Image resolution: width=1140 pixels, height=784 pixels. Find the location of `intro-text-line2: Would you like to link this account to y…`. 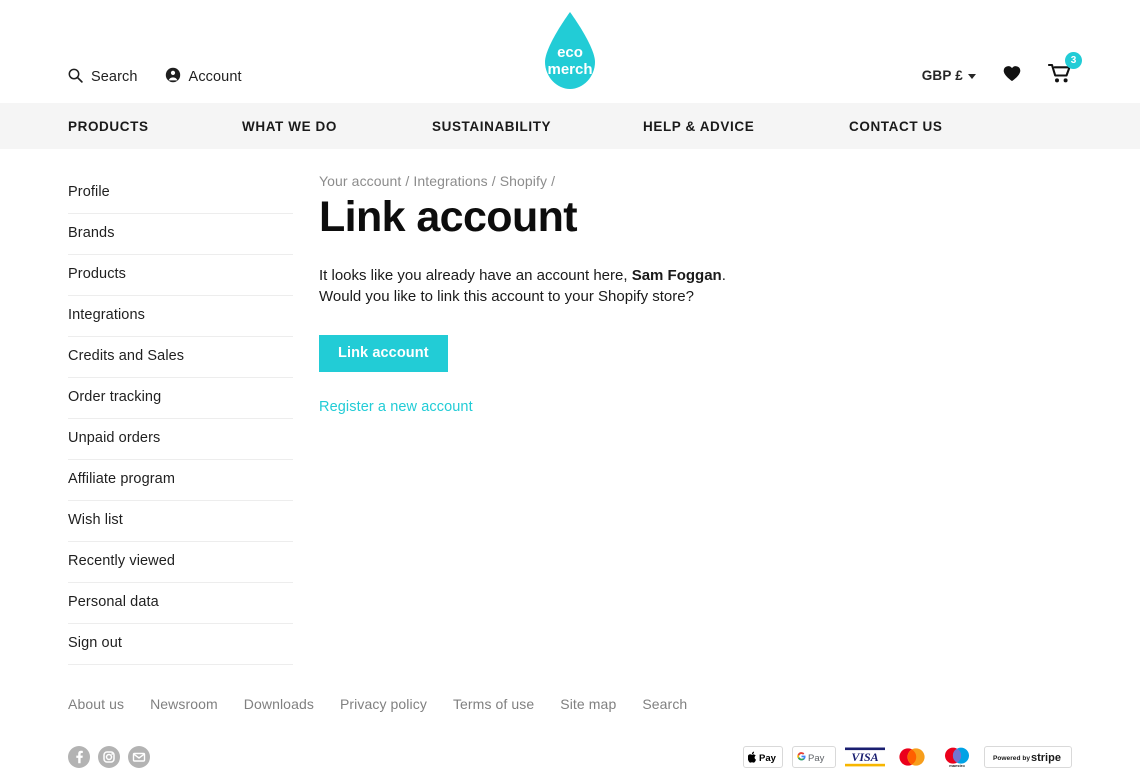

intro-text-line2: Would you like to link this account to y… is located at coordinates (506, 296).